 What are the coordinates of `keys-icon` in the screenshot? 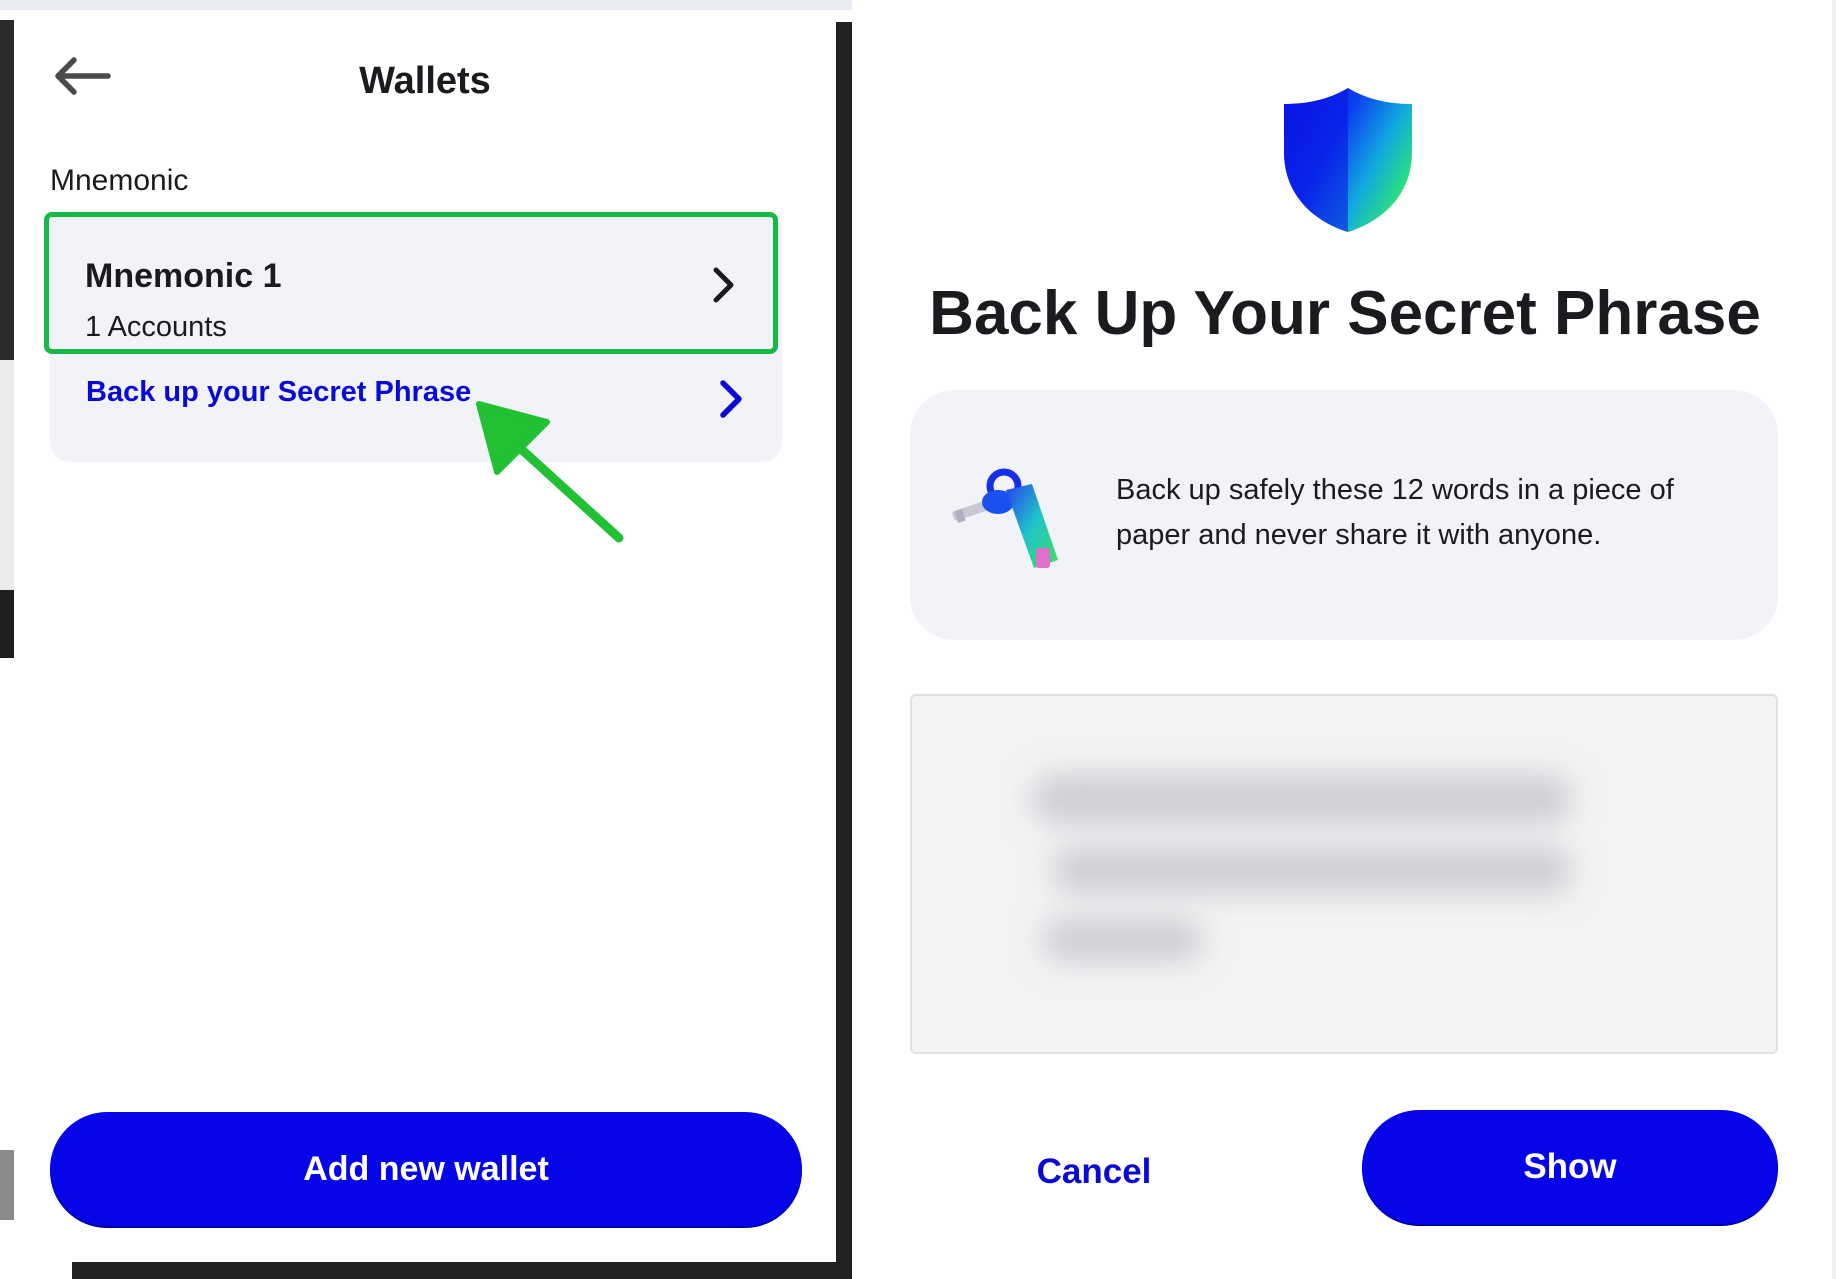 It's located at (1005, 518).